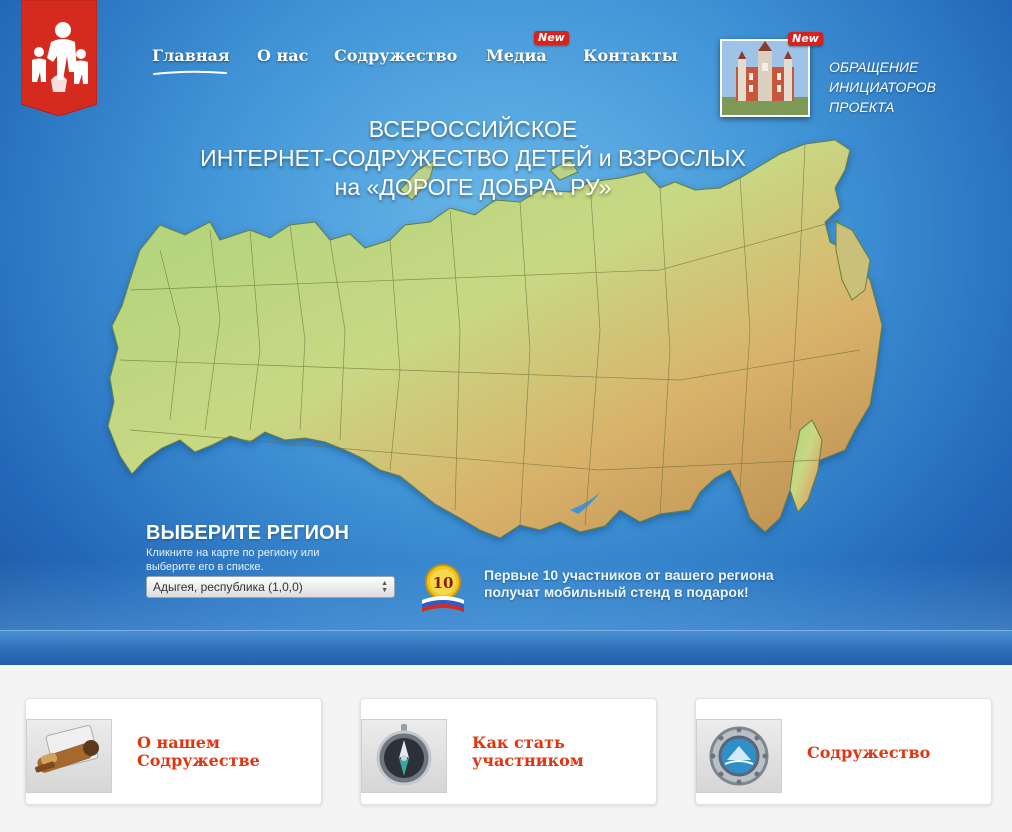 The height and width of the screenshot is (832, 1012). Describe the element at coordinates (247, 533) in the screenshot. I see `region-title: ВЫБЕРИТЕ РЕГИОН` at that location.